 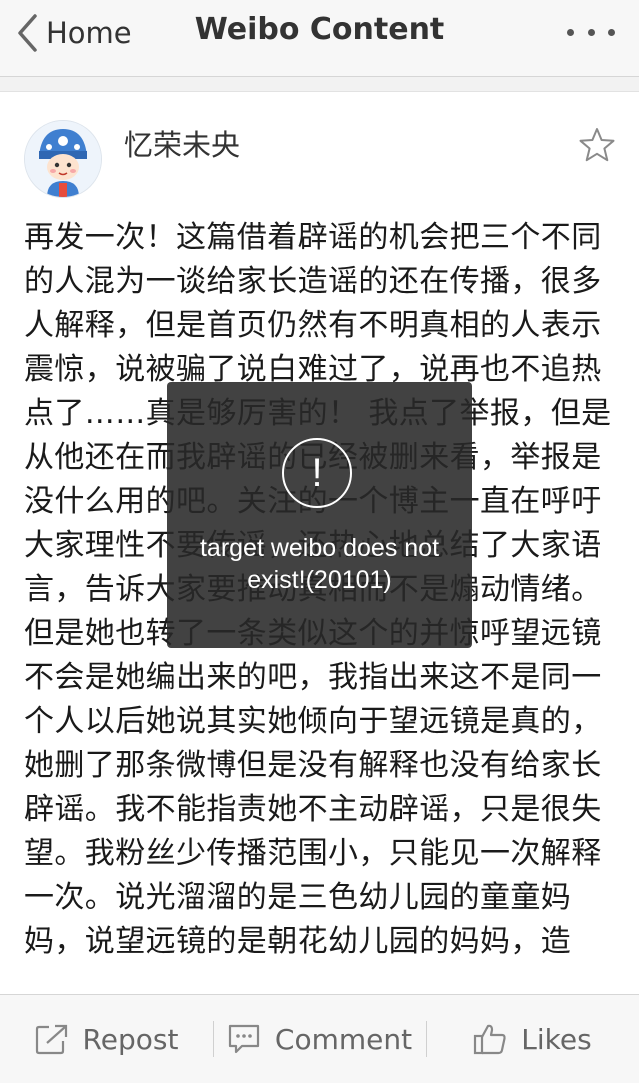 I want to click on thumbs-up-icon, so click(x=497, y=1039).